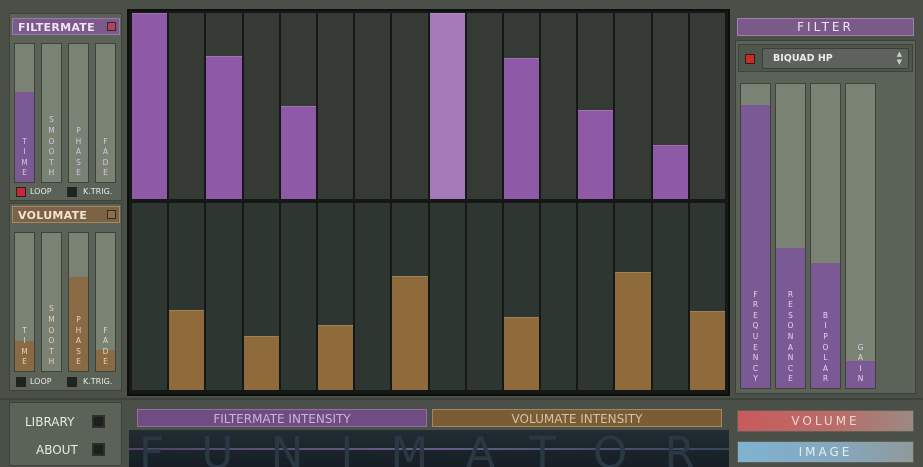  I want to click on library-button, so click(98, 421).